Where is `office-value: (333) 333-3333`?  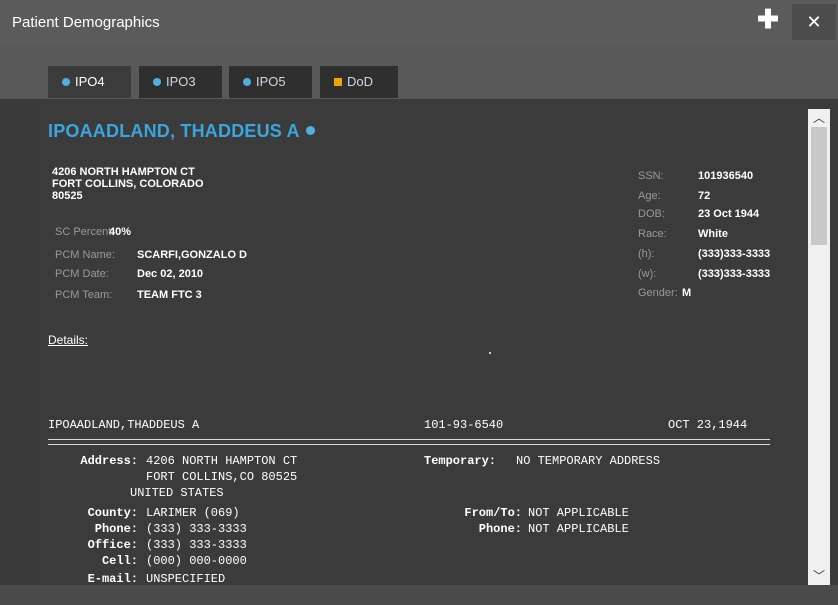
office-value: (333) 333-3333 is located at coordinates (196, 545).